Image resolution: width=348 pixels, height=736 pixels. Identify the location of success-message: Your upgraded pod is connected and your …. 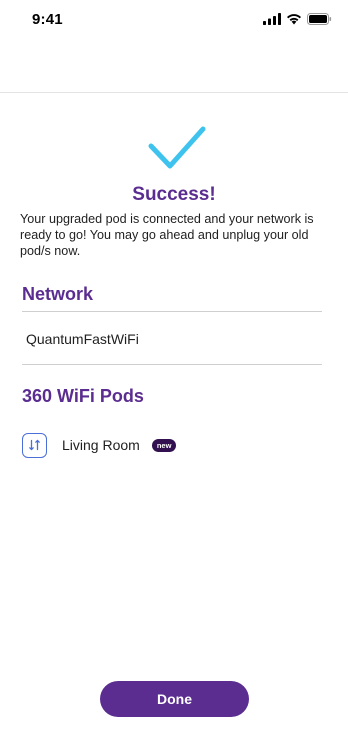
(167, 235).